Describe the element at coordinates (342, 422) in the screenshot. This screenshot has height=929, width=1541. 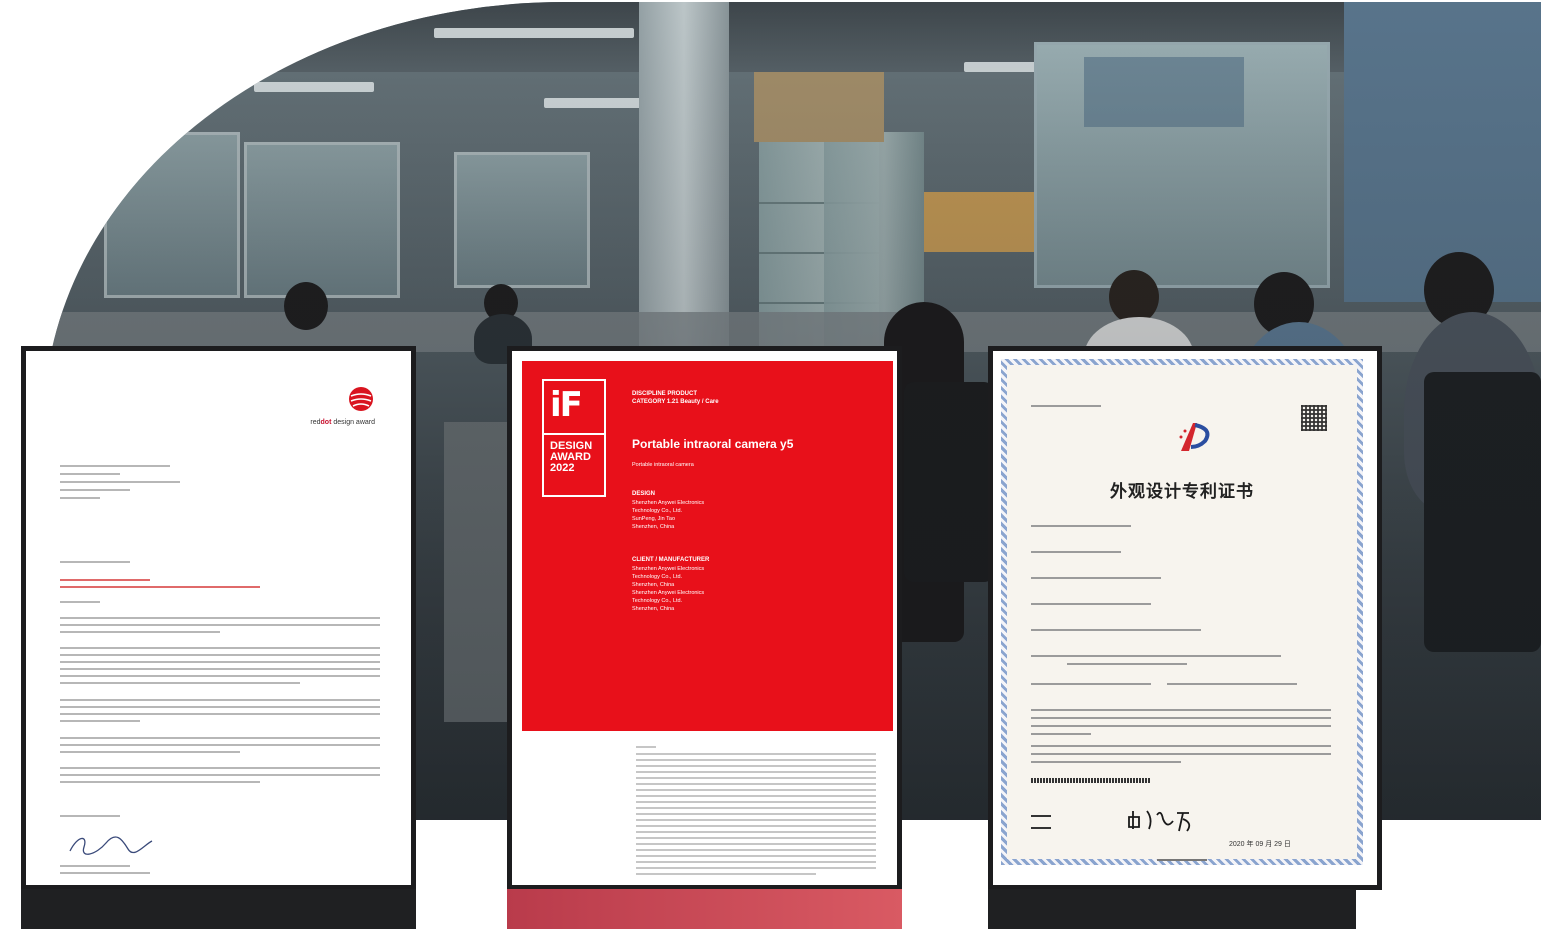
I see `red-dot-brand-text: reddot design award` at that location.